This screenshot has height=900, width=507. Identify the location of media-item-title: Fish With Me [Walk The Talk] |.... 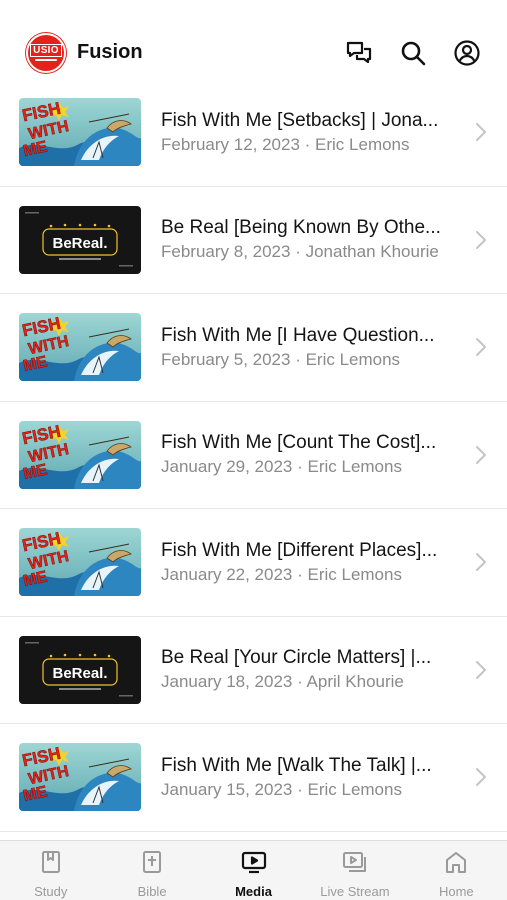
(296, 765).